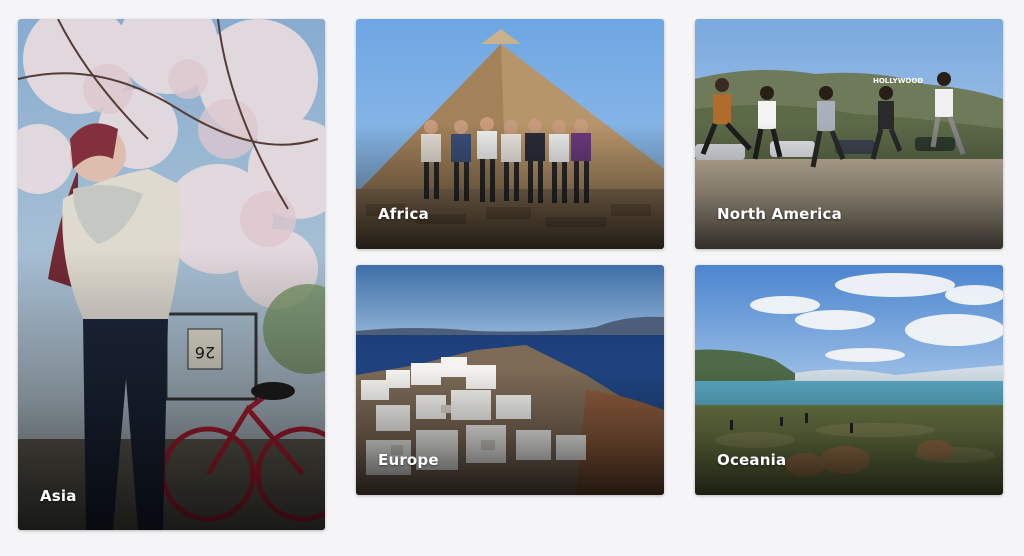 The image size is (1024, 556). I want to click on region-card-oceania: Oceania, so click(849, 380).